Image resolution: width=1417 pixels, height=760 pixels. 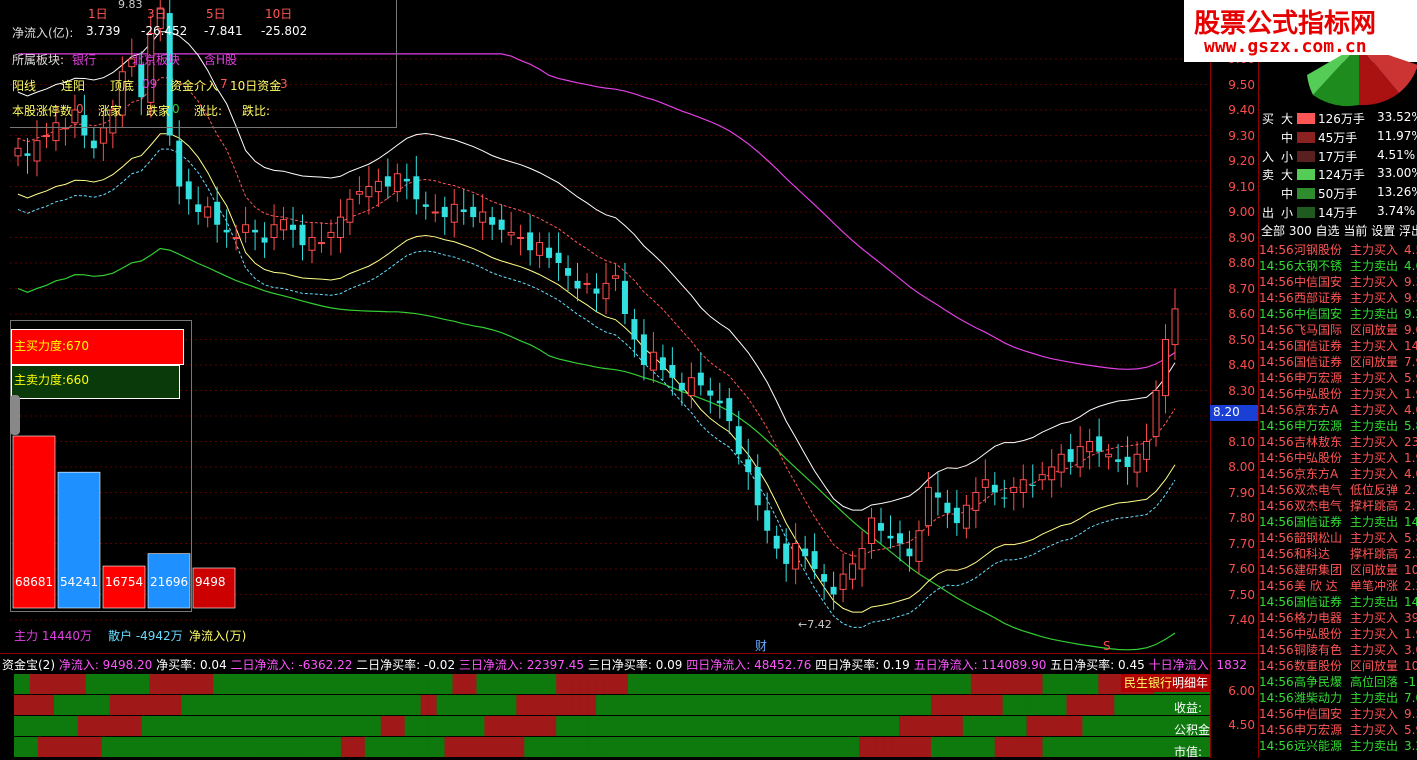 What do you see at coordinates (107, 665) in the screenshot?
I see `indicator-value: 净流入: 9498.20` at bounding box center [107, 665].